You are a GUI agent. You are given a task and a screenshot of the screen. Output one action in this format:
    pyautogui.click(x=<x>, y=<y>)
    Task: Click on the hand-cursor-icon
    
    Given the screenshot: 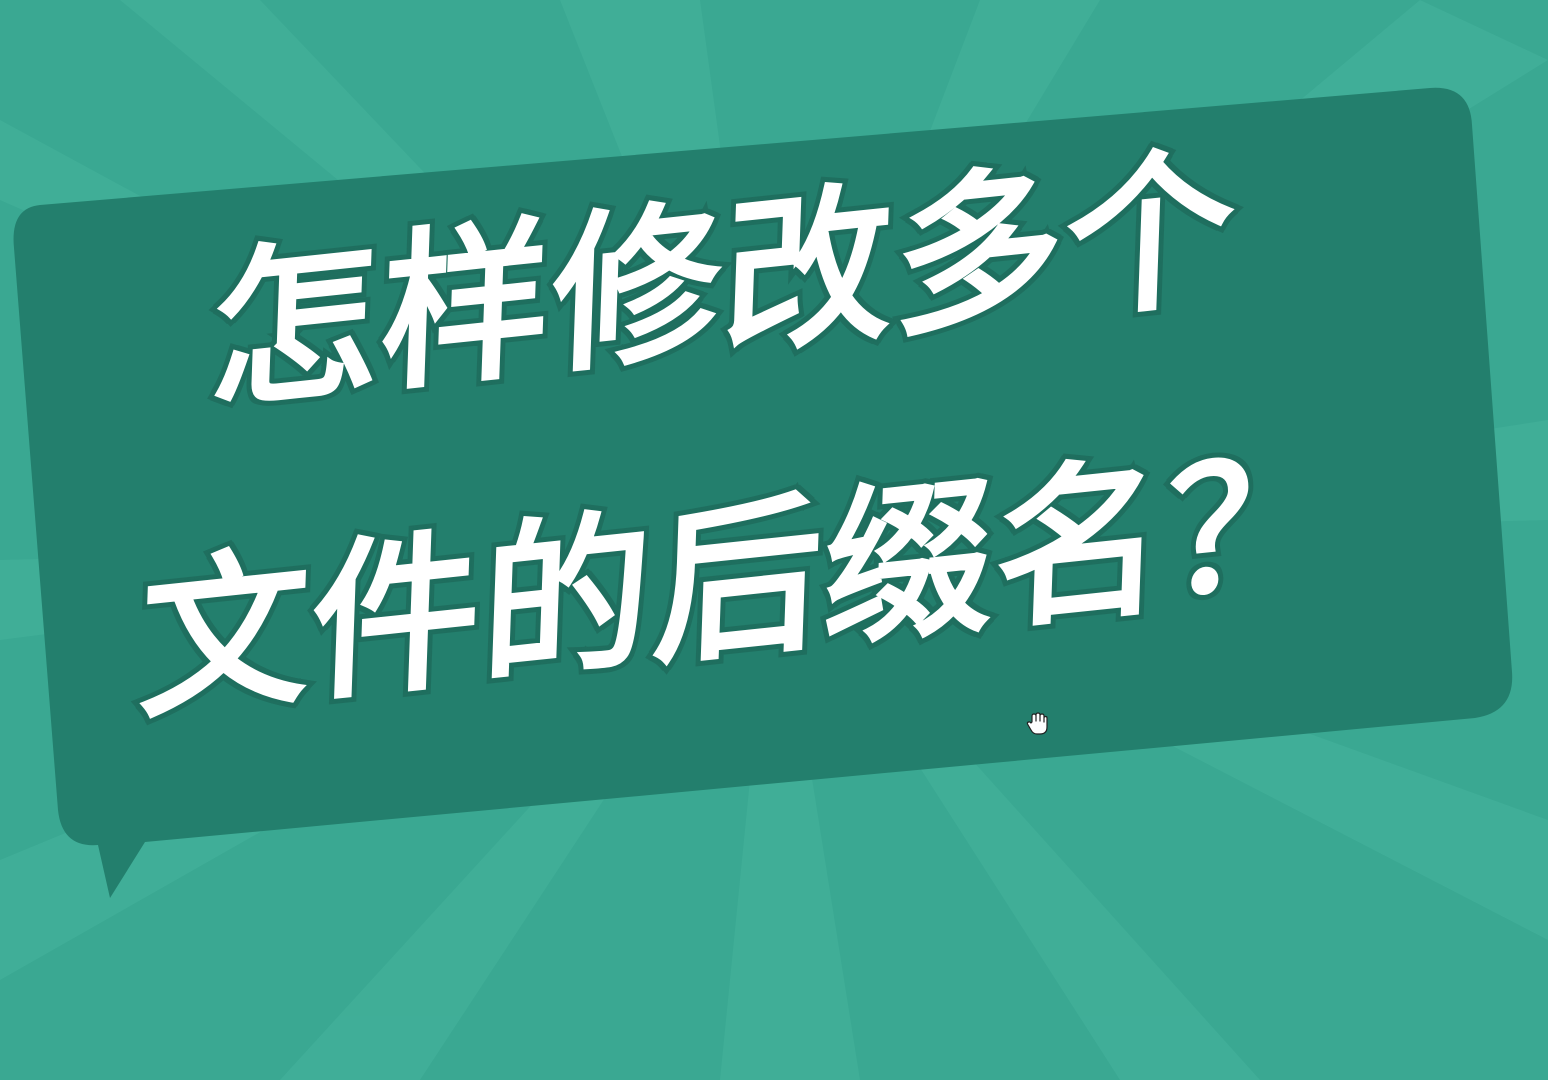 What is the action you would take?
    pyautogui.click(x=1037, y=723)
    